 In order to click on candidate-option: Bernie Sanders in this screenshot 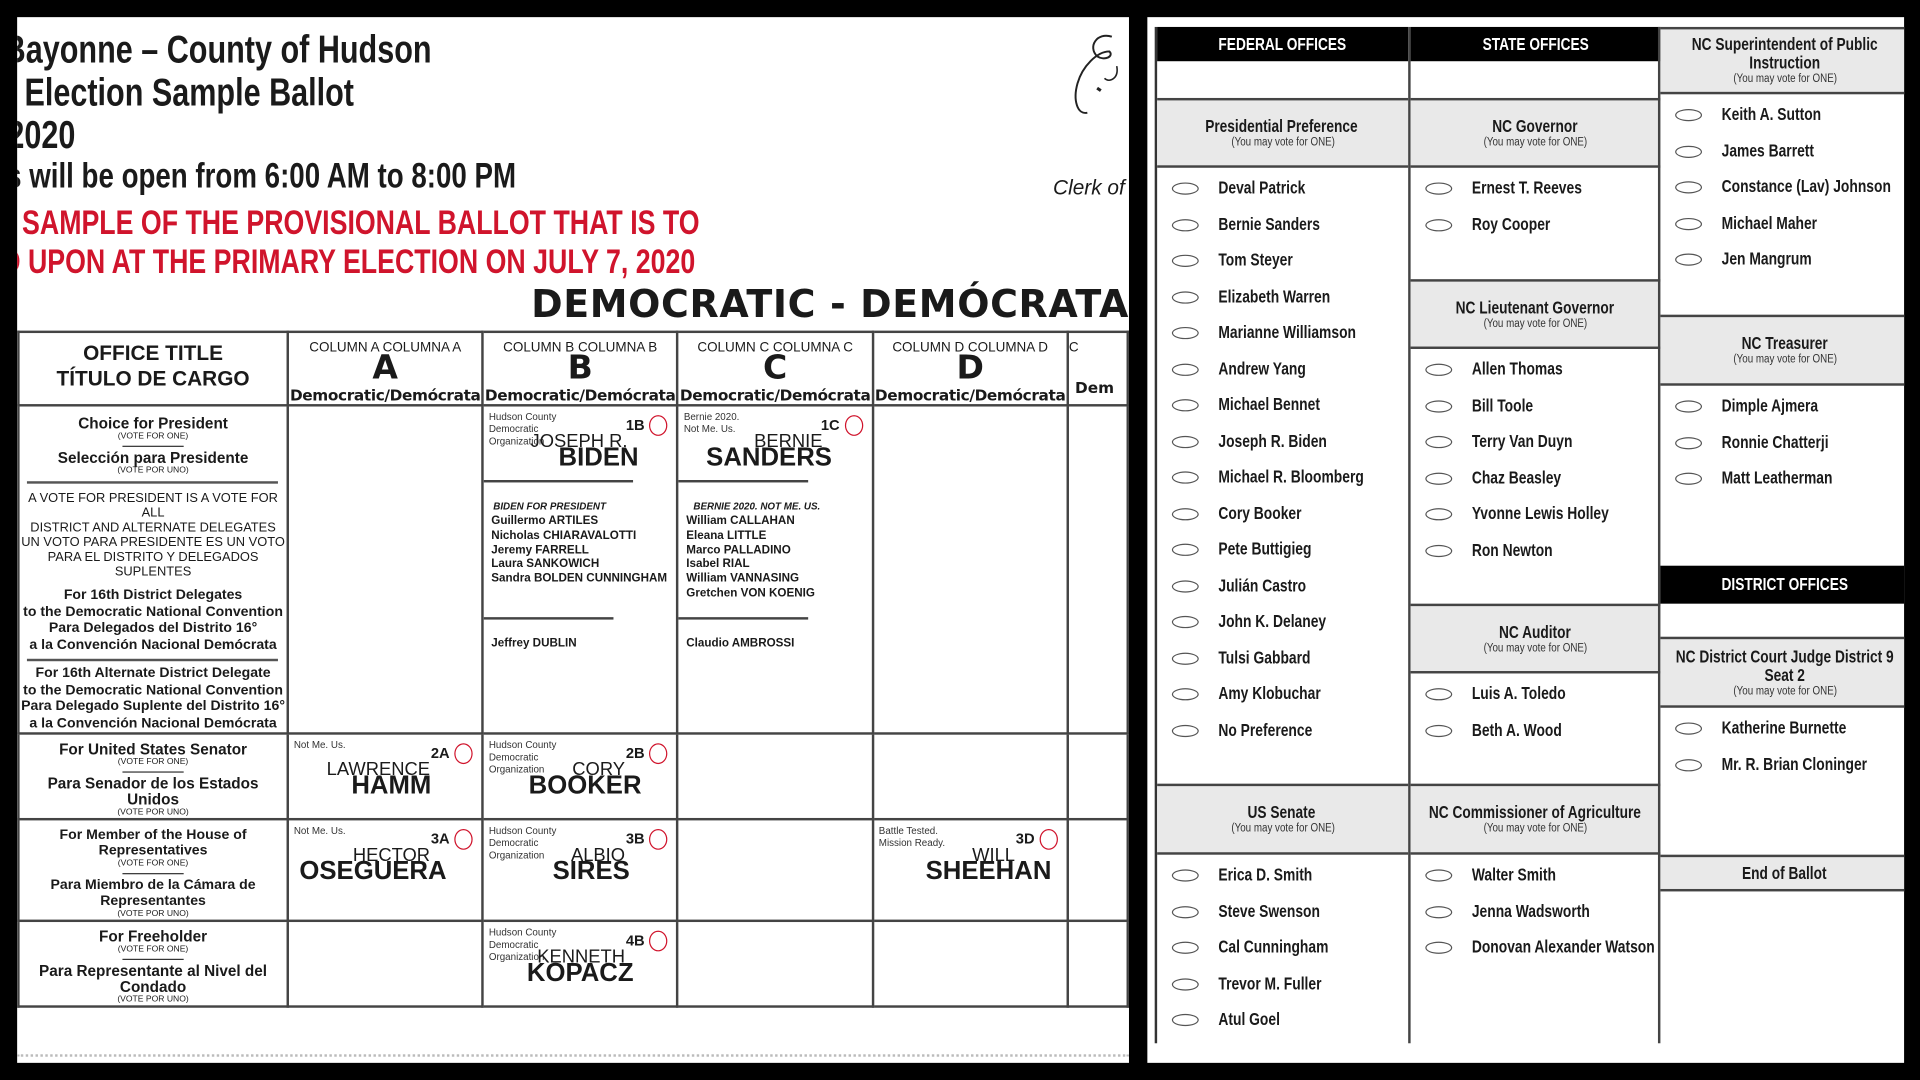, I will do `click(1282, 224)`.